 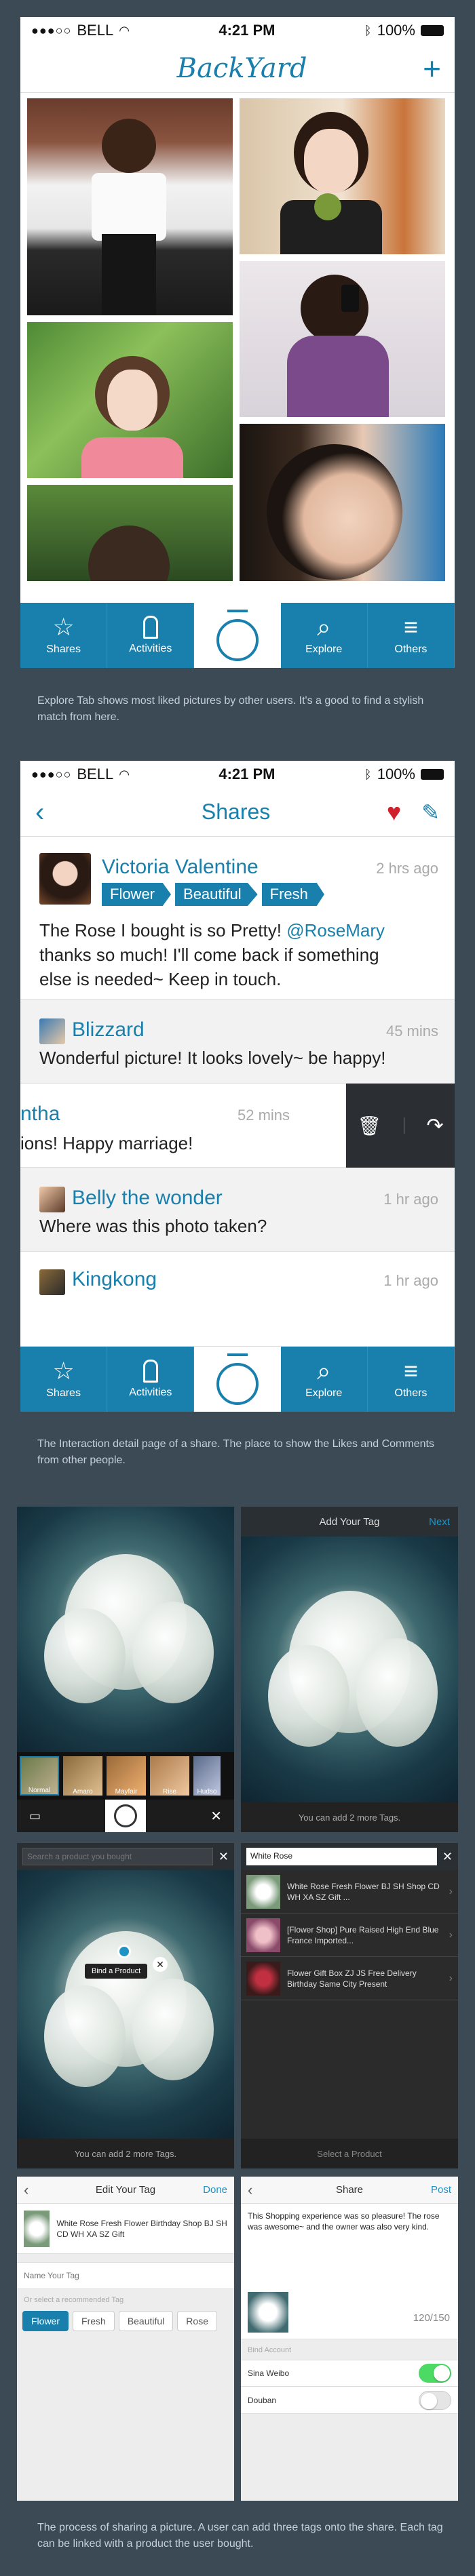 I want to click on douban-toggle, so click(x=435, y=2400).